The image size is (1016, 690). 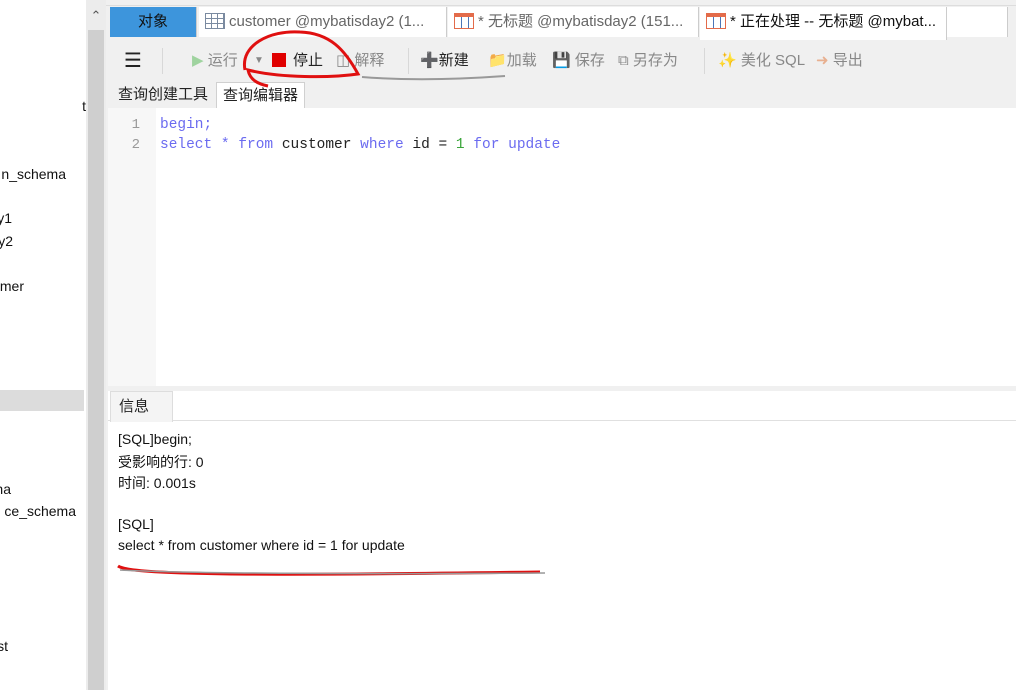 What do you see at coordinates (222, 60) in the screenshot?
I see `run-label: 运行` at bounding box center [222, 60].